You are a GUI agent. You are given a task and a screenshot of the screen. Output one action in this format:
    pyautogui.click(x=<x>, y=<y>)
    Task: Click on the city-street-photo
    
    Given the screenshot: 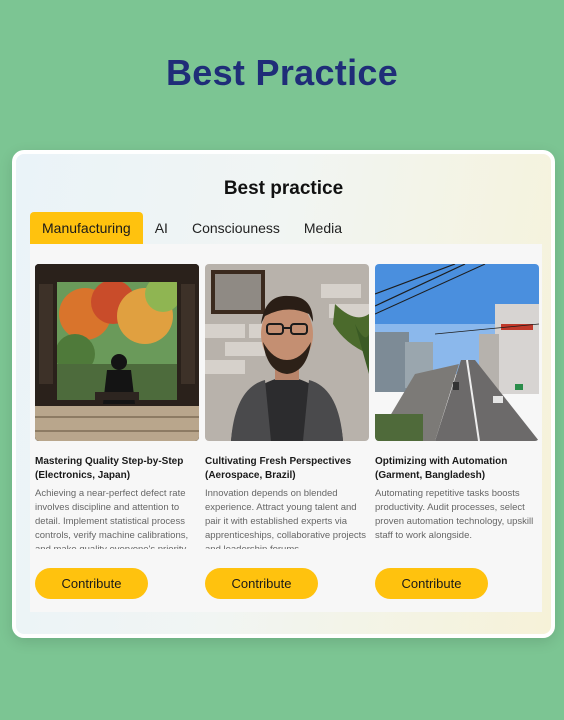 What is the action you would take?
    pyautogui.click(x=457, y=352)
    